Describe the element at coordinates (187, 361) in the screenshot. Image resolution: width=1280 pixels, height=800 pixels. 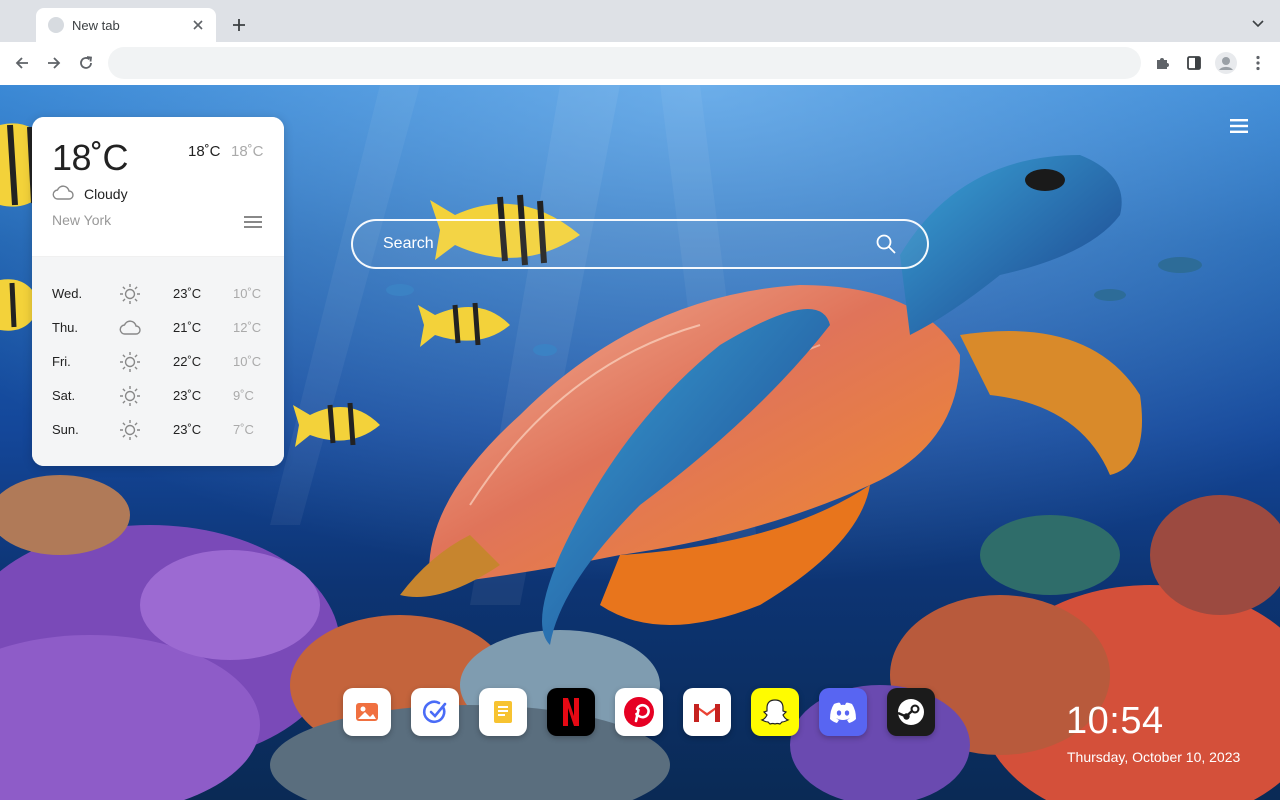
I see `forecast-high: 22˚C` at that location.